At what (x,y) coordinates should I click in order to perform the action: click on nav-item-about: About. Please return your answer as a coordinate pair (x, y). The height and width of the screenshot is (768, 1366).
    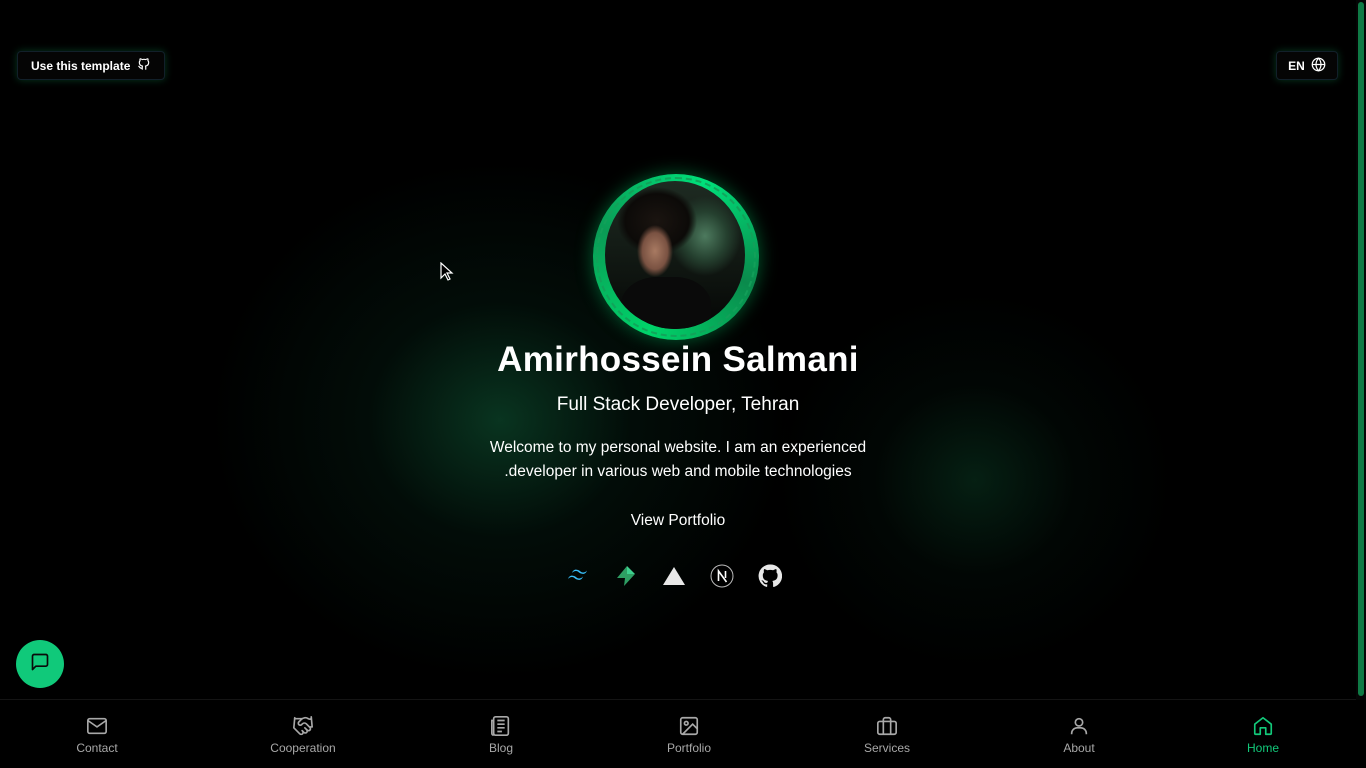
    Looking at the image, I should click on (1079, 734).